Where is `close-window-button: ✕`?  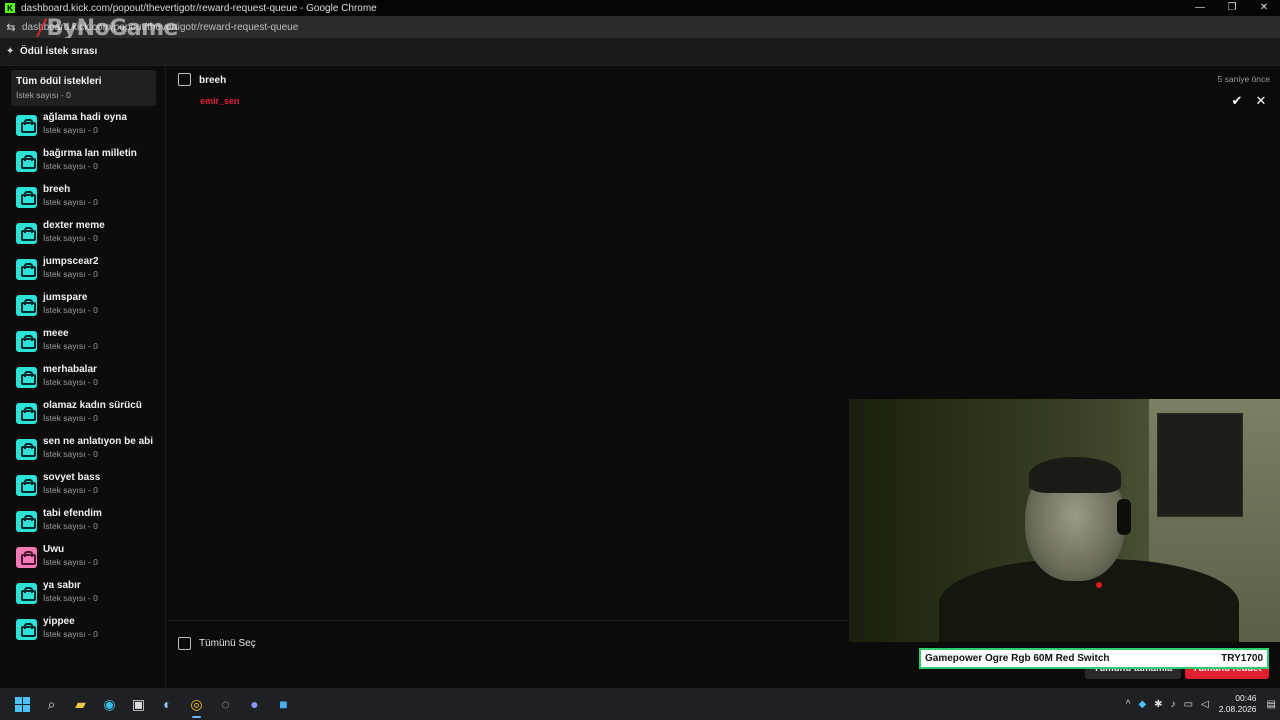
close-window-button: ✕ is located at coordinates (1264, 8).